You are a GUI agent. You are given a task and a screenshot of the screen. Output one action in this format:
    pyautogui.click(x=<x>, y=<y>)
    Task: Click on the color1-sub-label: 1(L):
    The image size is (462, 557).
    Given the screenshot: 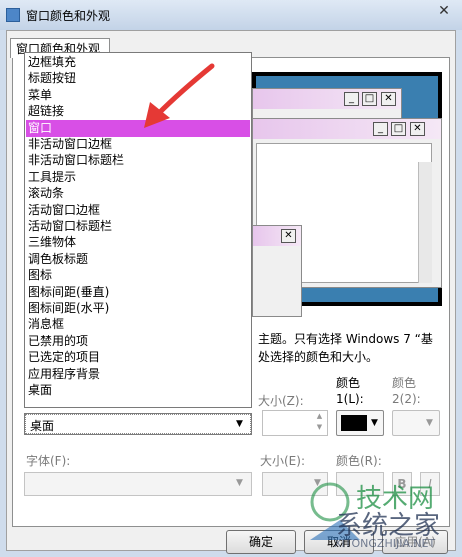 What is the action you would take?
    pyautogui.click(x=350, y=399)
    